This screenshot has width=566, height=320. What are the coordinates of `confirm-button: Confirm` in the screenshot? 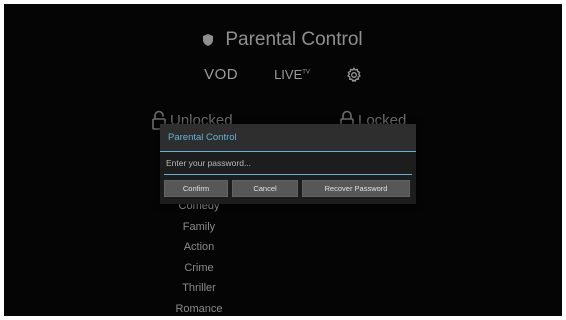 It's located at (196, 188).